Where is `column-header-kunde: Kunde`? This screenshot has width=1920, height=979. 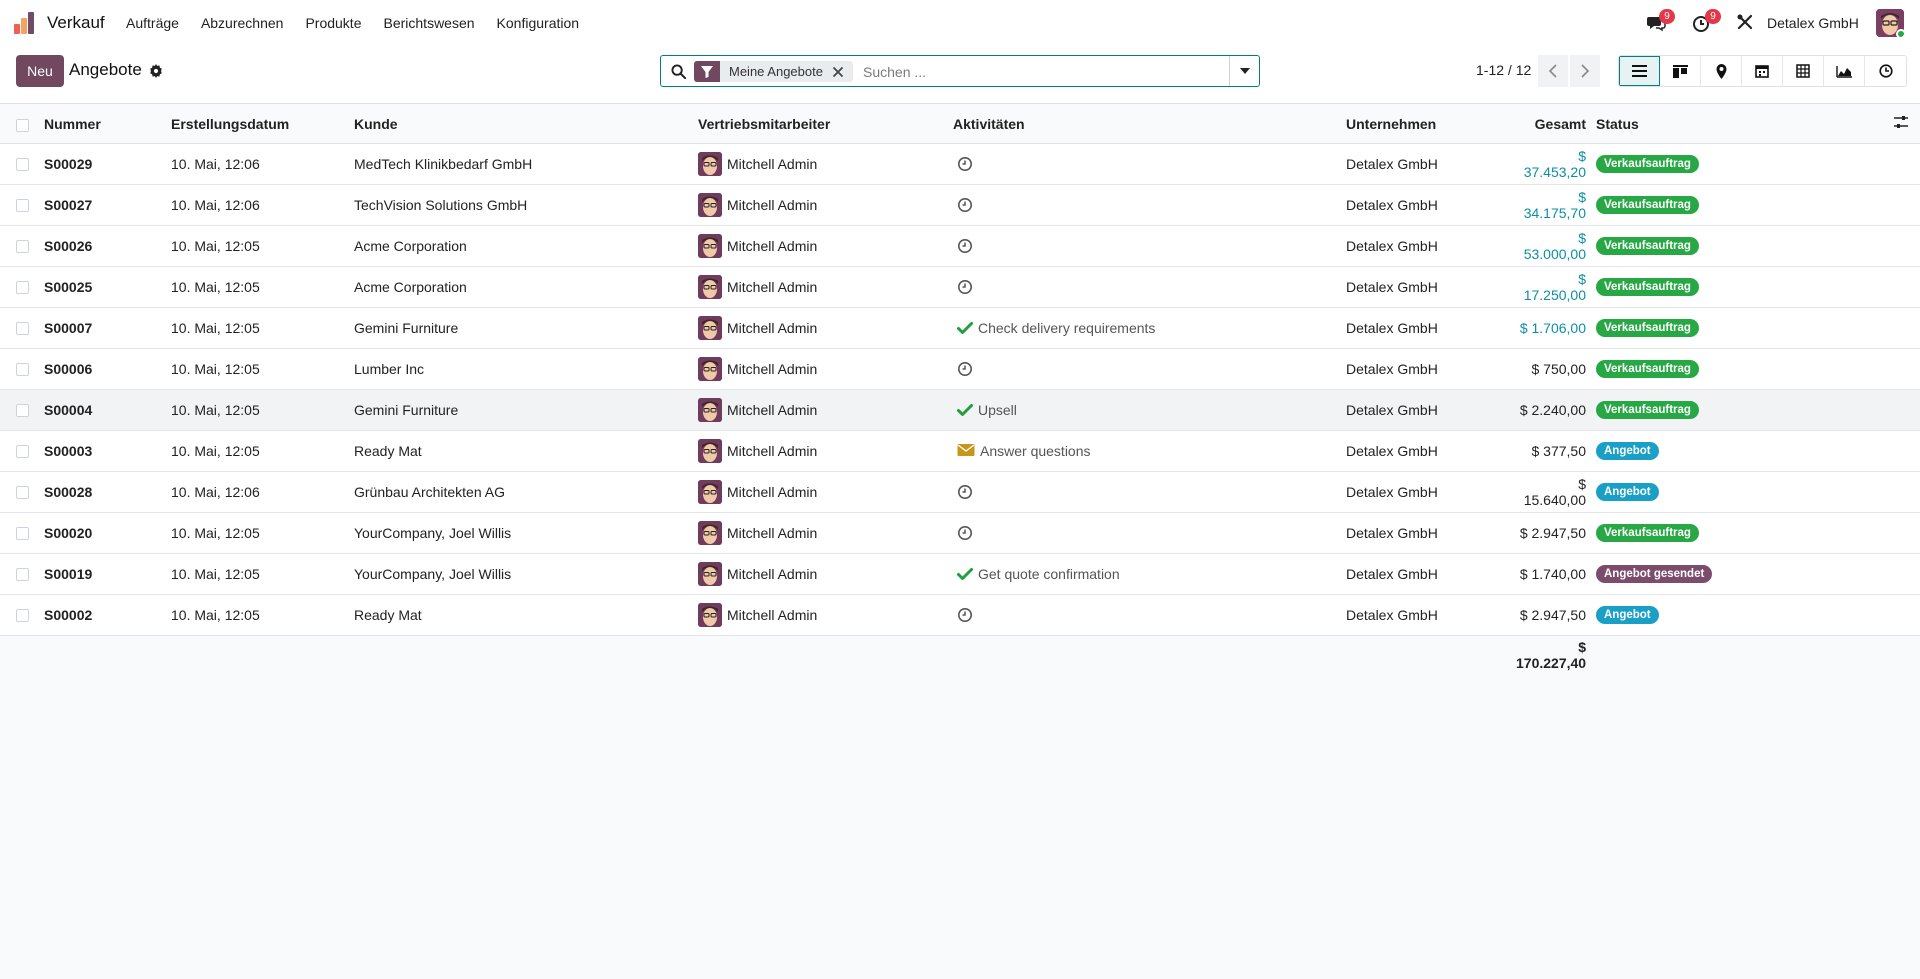 column-header-kunde: Kunde is located at coordinates (526, 124).